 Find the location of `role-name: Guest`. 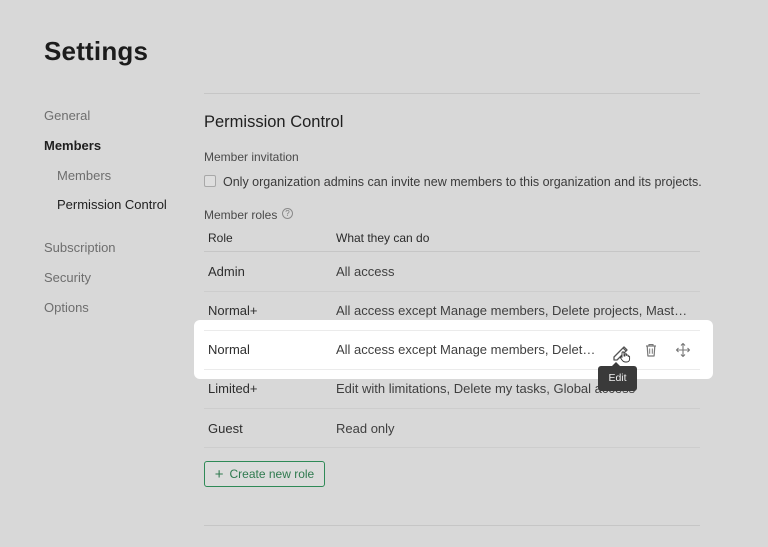

role-name: Guest is located at coordinates (225, 428).